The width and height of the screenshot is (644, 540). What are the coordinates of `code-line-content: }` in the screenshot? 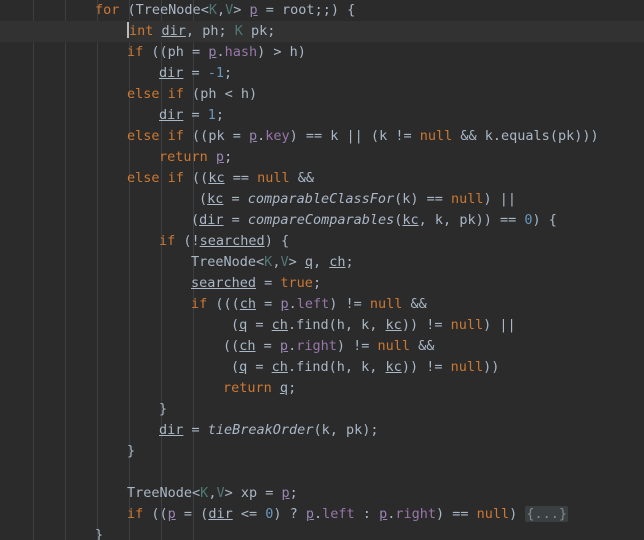 It's located at (51, 533).